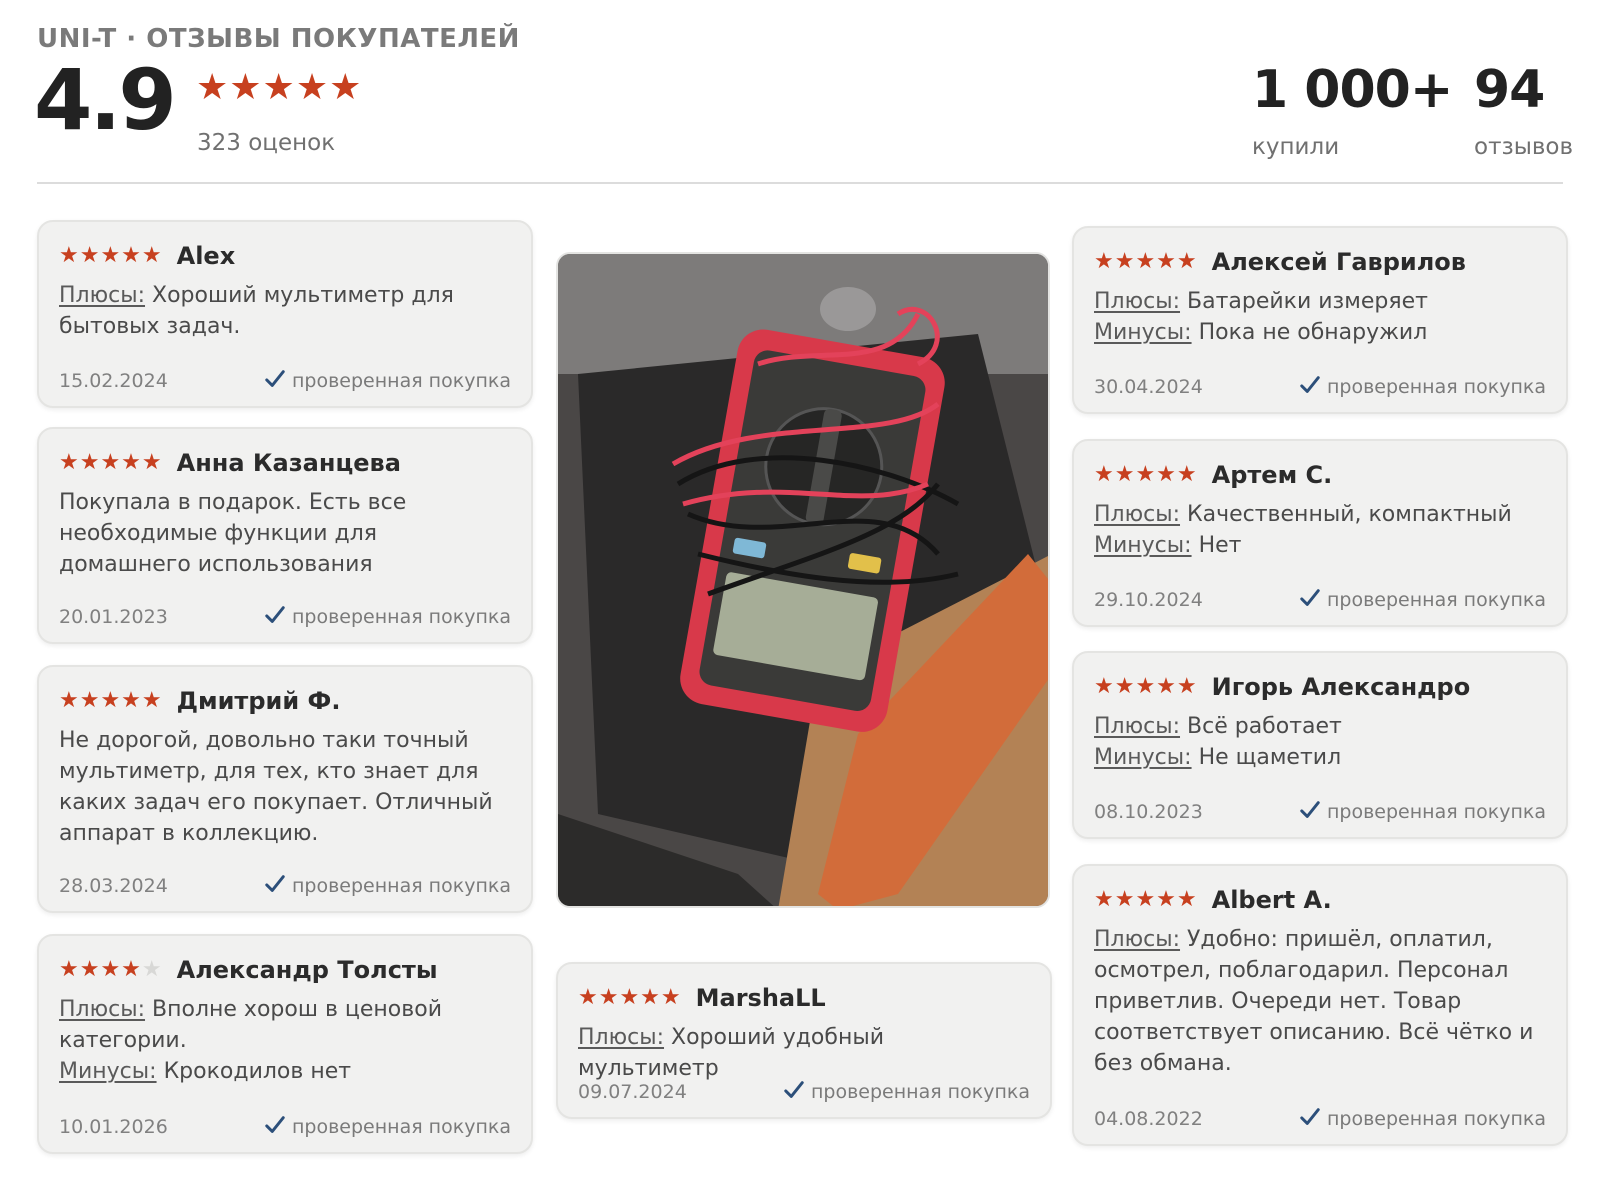 The image size is (1600, 1200). Describe the element at coordinates (1338, 262) in the screenshot. I see `review-author: Алексей Гаврилов` at that location.